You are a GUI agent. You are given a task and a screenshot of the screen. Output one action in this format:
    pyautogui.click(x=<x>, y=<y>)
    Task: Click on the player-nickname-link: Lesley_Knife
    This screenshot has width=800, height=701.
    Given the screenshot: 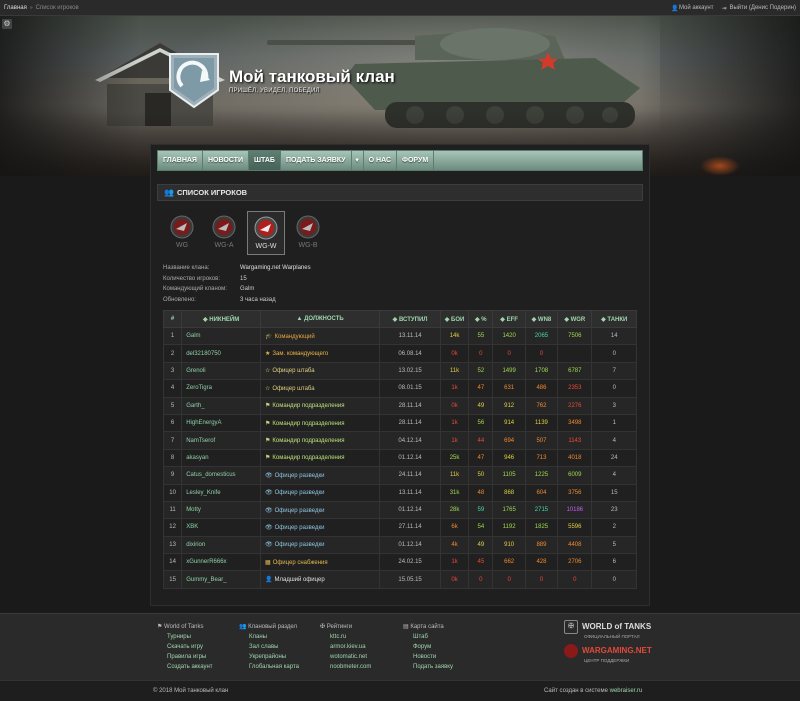 What is the action you would take?
    pyautogui.click(x=221, y=492)
    